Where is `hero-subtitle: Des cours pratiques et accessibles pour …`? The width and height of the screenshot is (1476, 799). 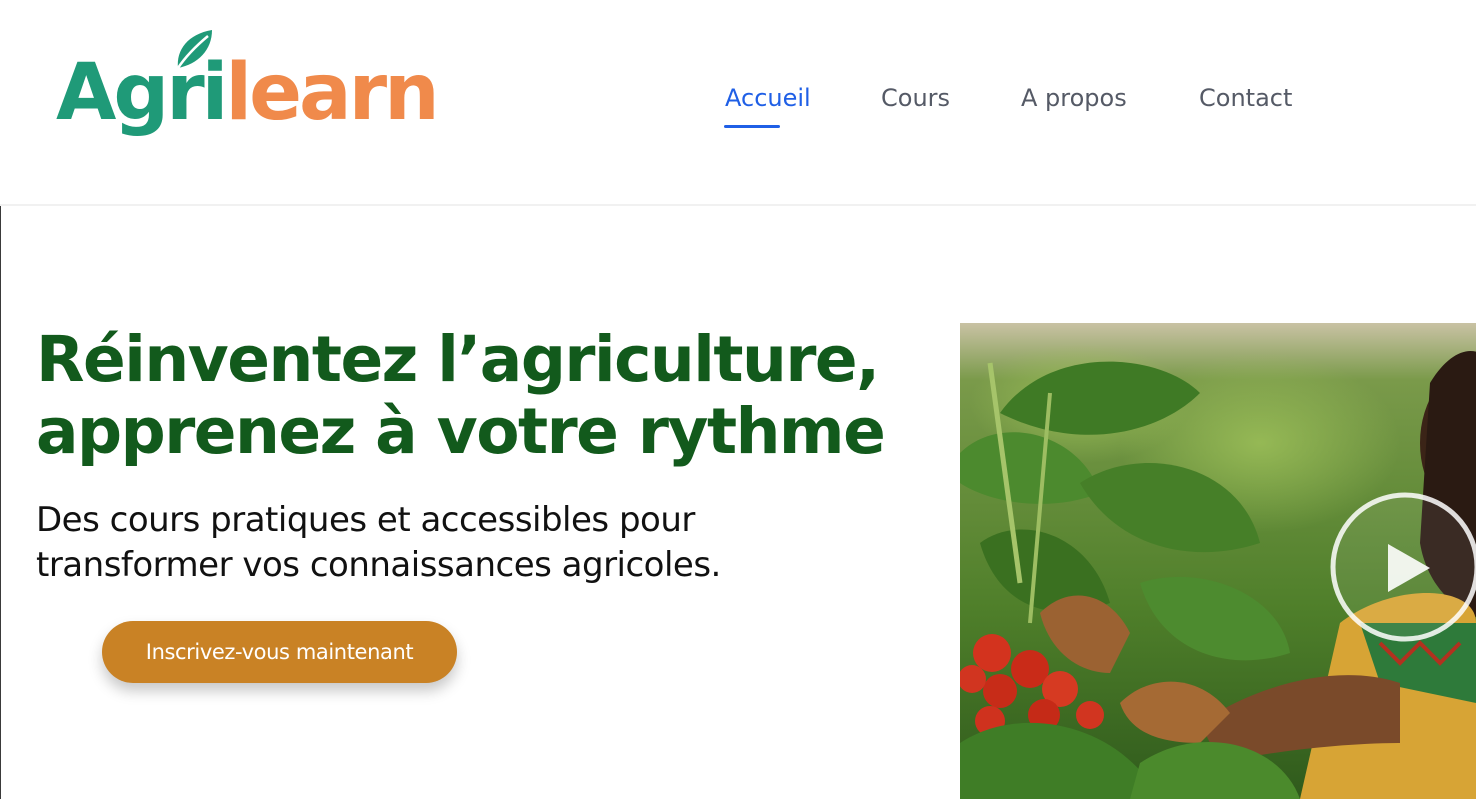 hero-subtitle: Des cours pratiques et accessibles pour … is located at coordinates (466, 543).